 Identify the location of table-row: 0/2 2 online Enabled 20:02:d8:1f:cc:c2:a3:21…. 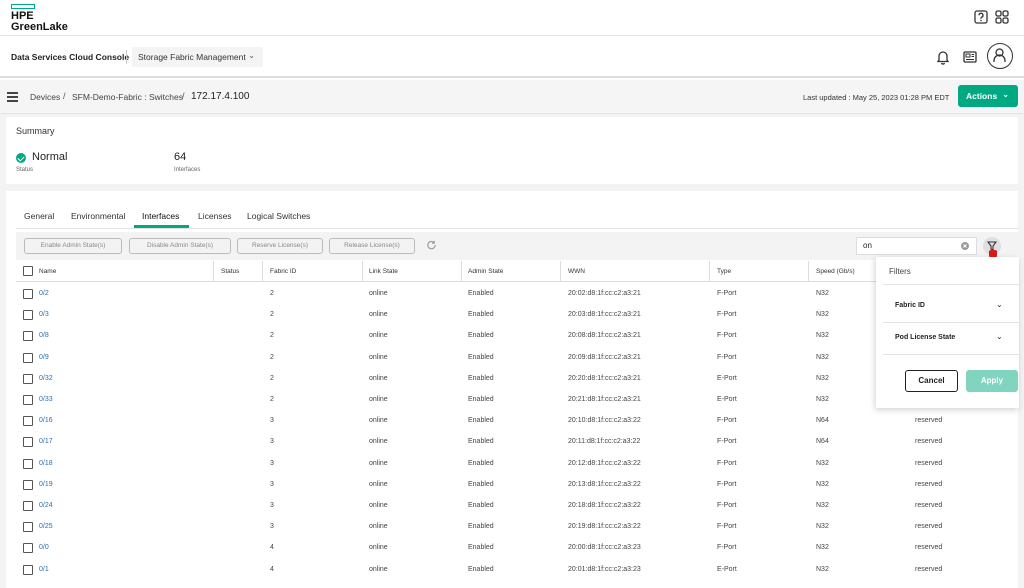
(517, 294).